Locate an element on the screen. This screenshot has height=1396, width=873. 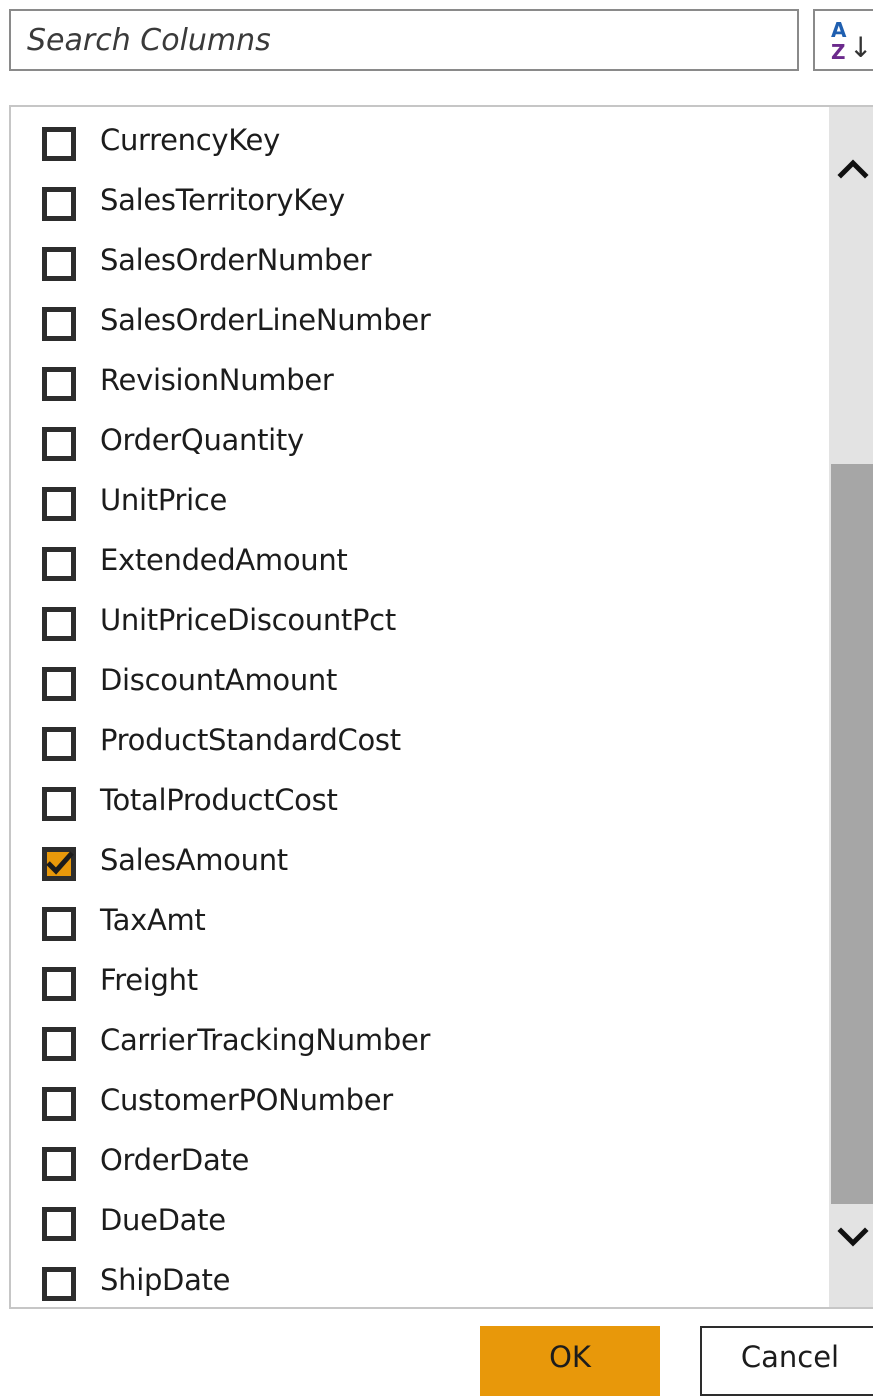
column-list-item: ShipDate is located at coordinates (420, 1278).